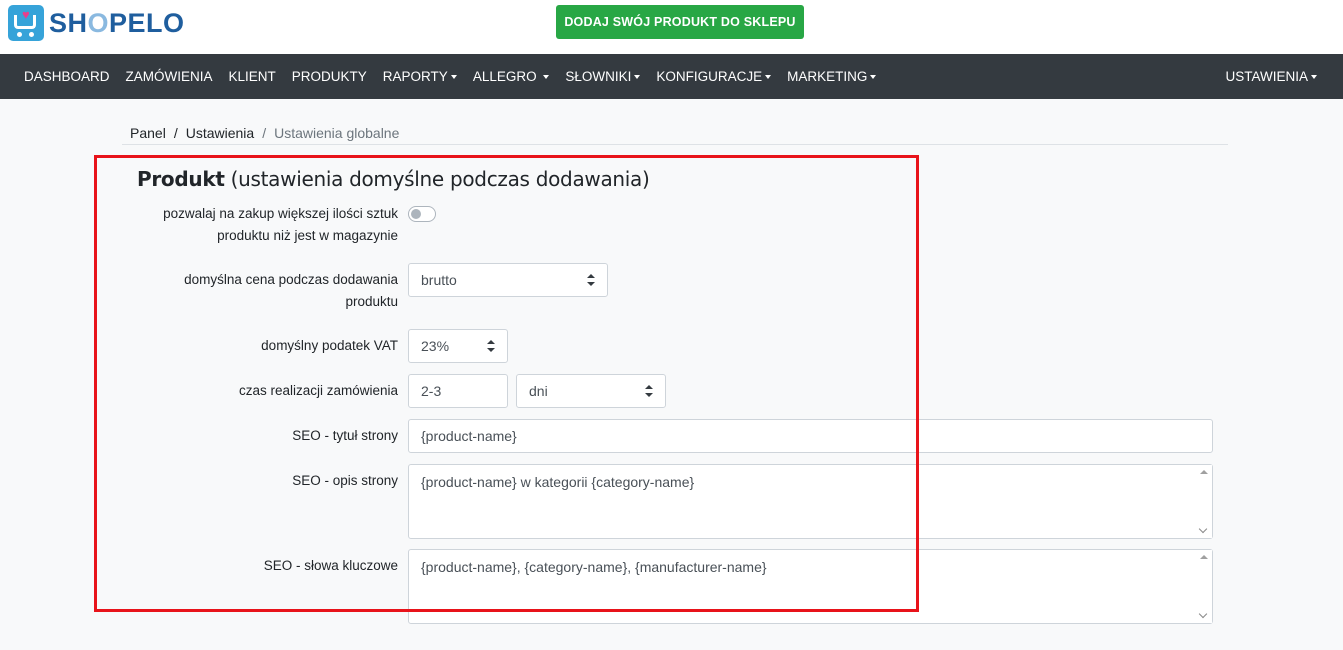  I want to click on nav-konfiguracje: KONFIGURACJE, so click(713, 76).